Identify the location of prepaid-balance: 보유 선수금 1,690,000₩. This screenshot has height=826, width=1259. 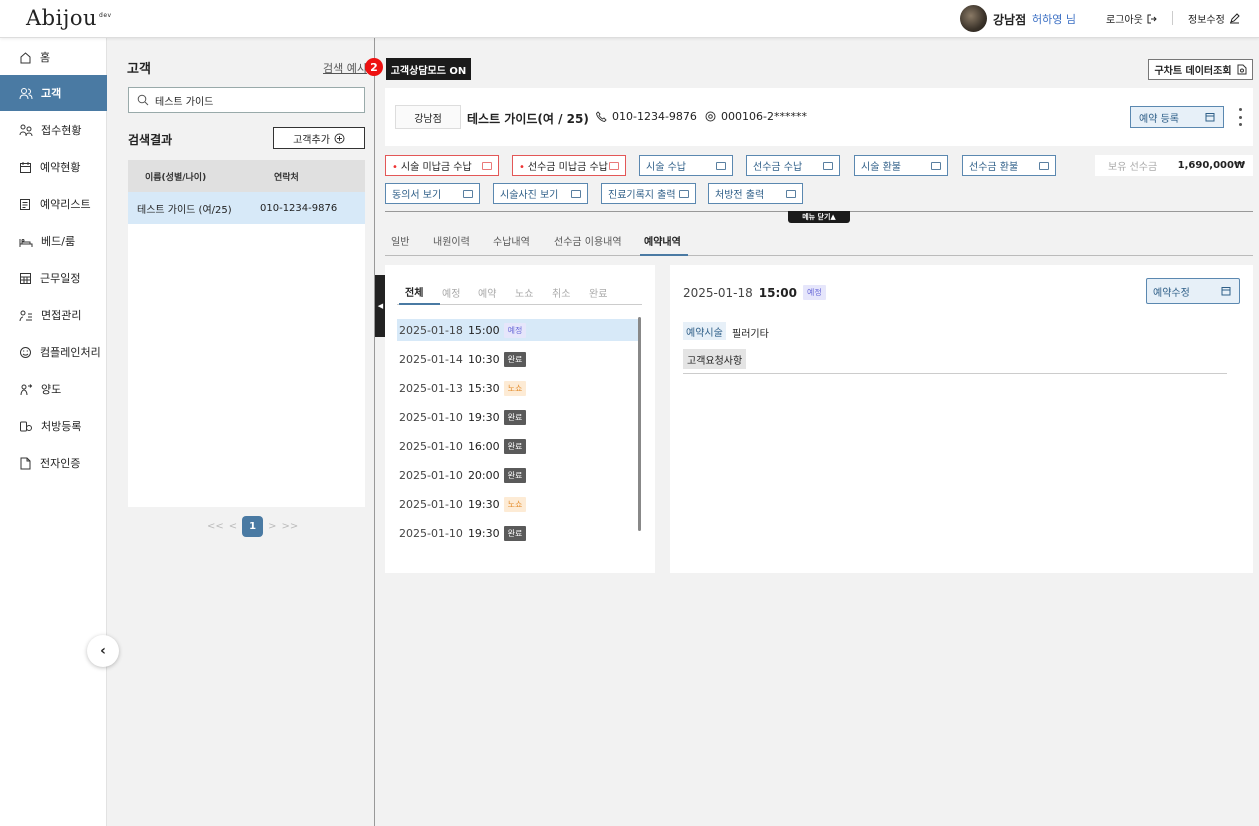
(1174, 165).